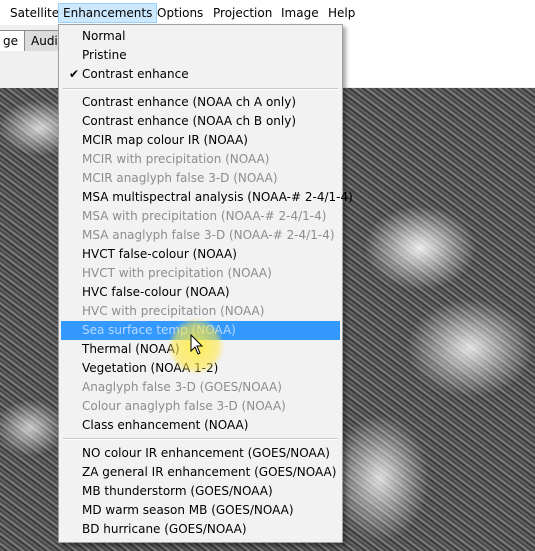 The height and width of the screenshot is (551, 535). Describe the element at coordinates (200, 74) in the screenshot. I see `menu-item-contrast-enhance: ✔ Contrast enhance` at that location.